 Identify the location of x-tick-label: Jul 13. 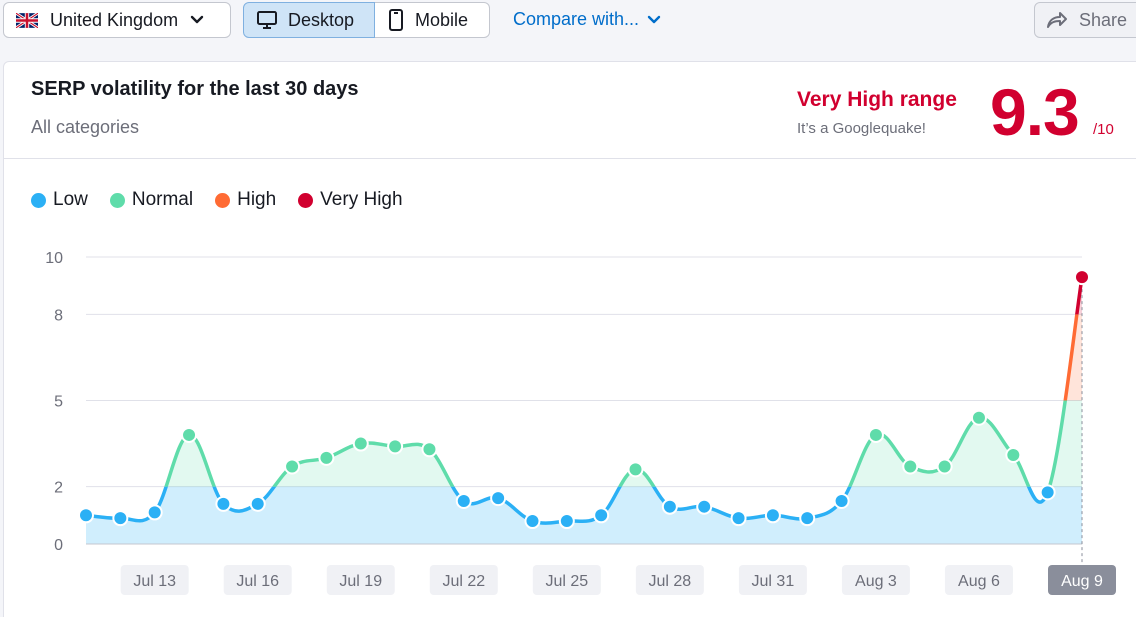
(154, 581).